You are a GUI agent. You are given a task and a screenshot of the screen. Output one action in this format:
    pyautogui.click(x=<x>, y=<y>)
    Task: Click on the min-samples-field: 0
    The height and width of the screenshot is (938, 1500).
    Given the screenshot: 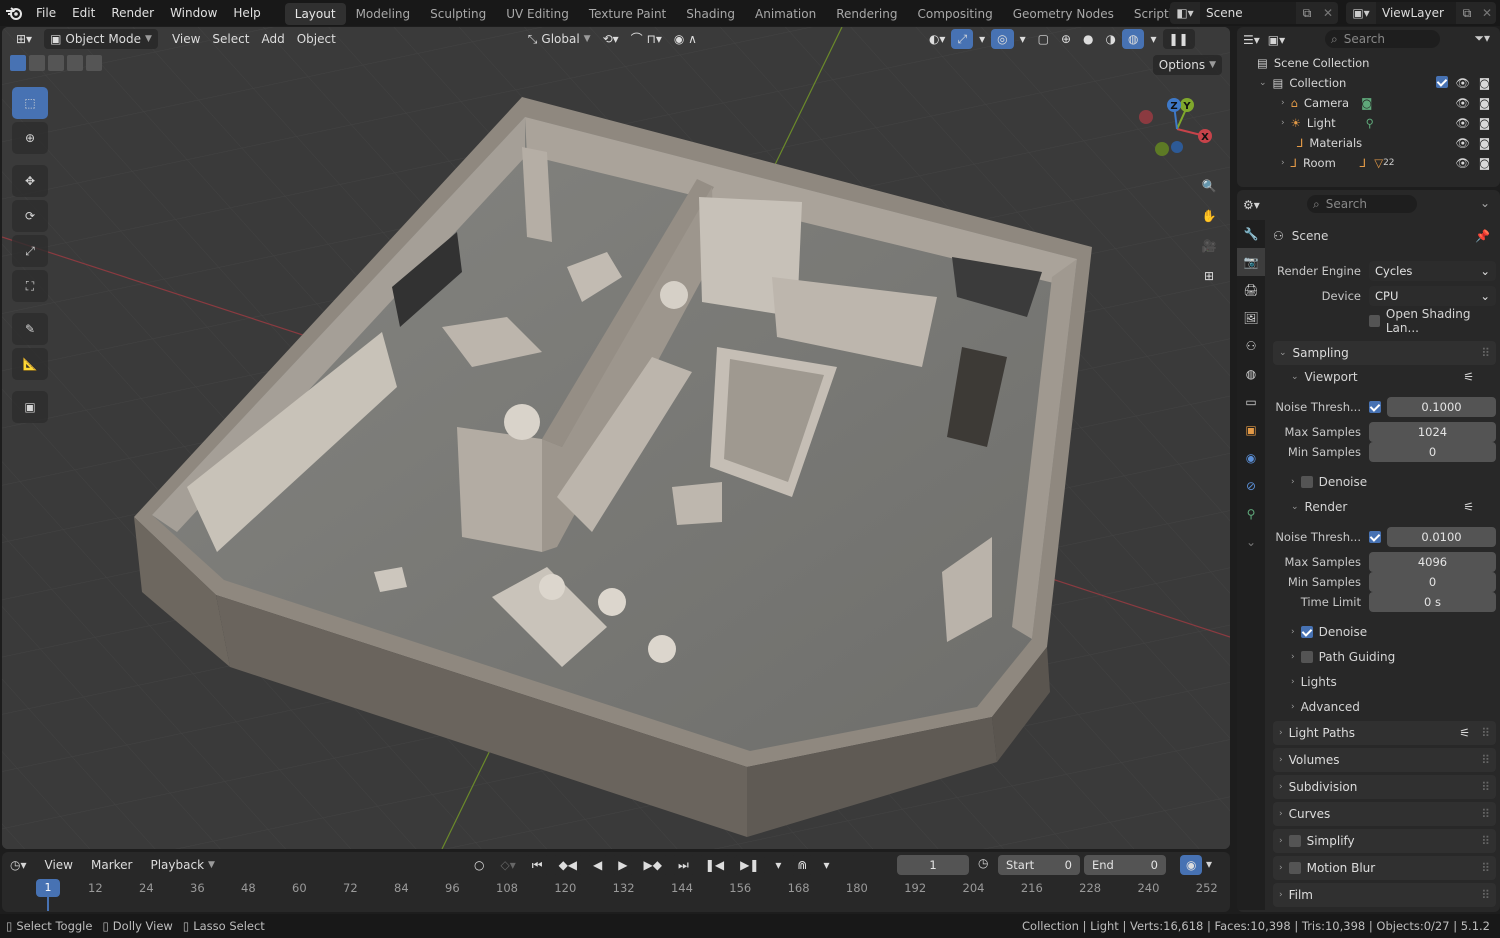 What is the action you would take?
    pyautogui.click(x=1432, y=452)
    